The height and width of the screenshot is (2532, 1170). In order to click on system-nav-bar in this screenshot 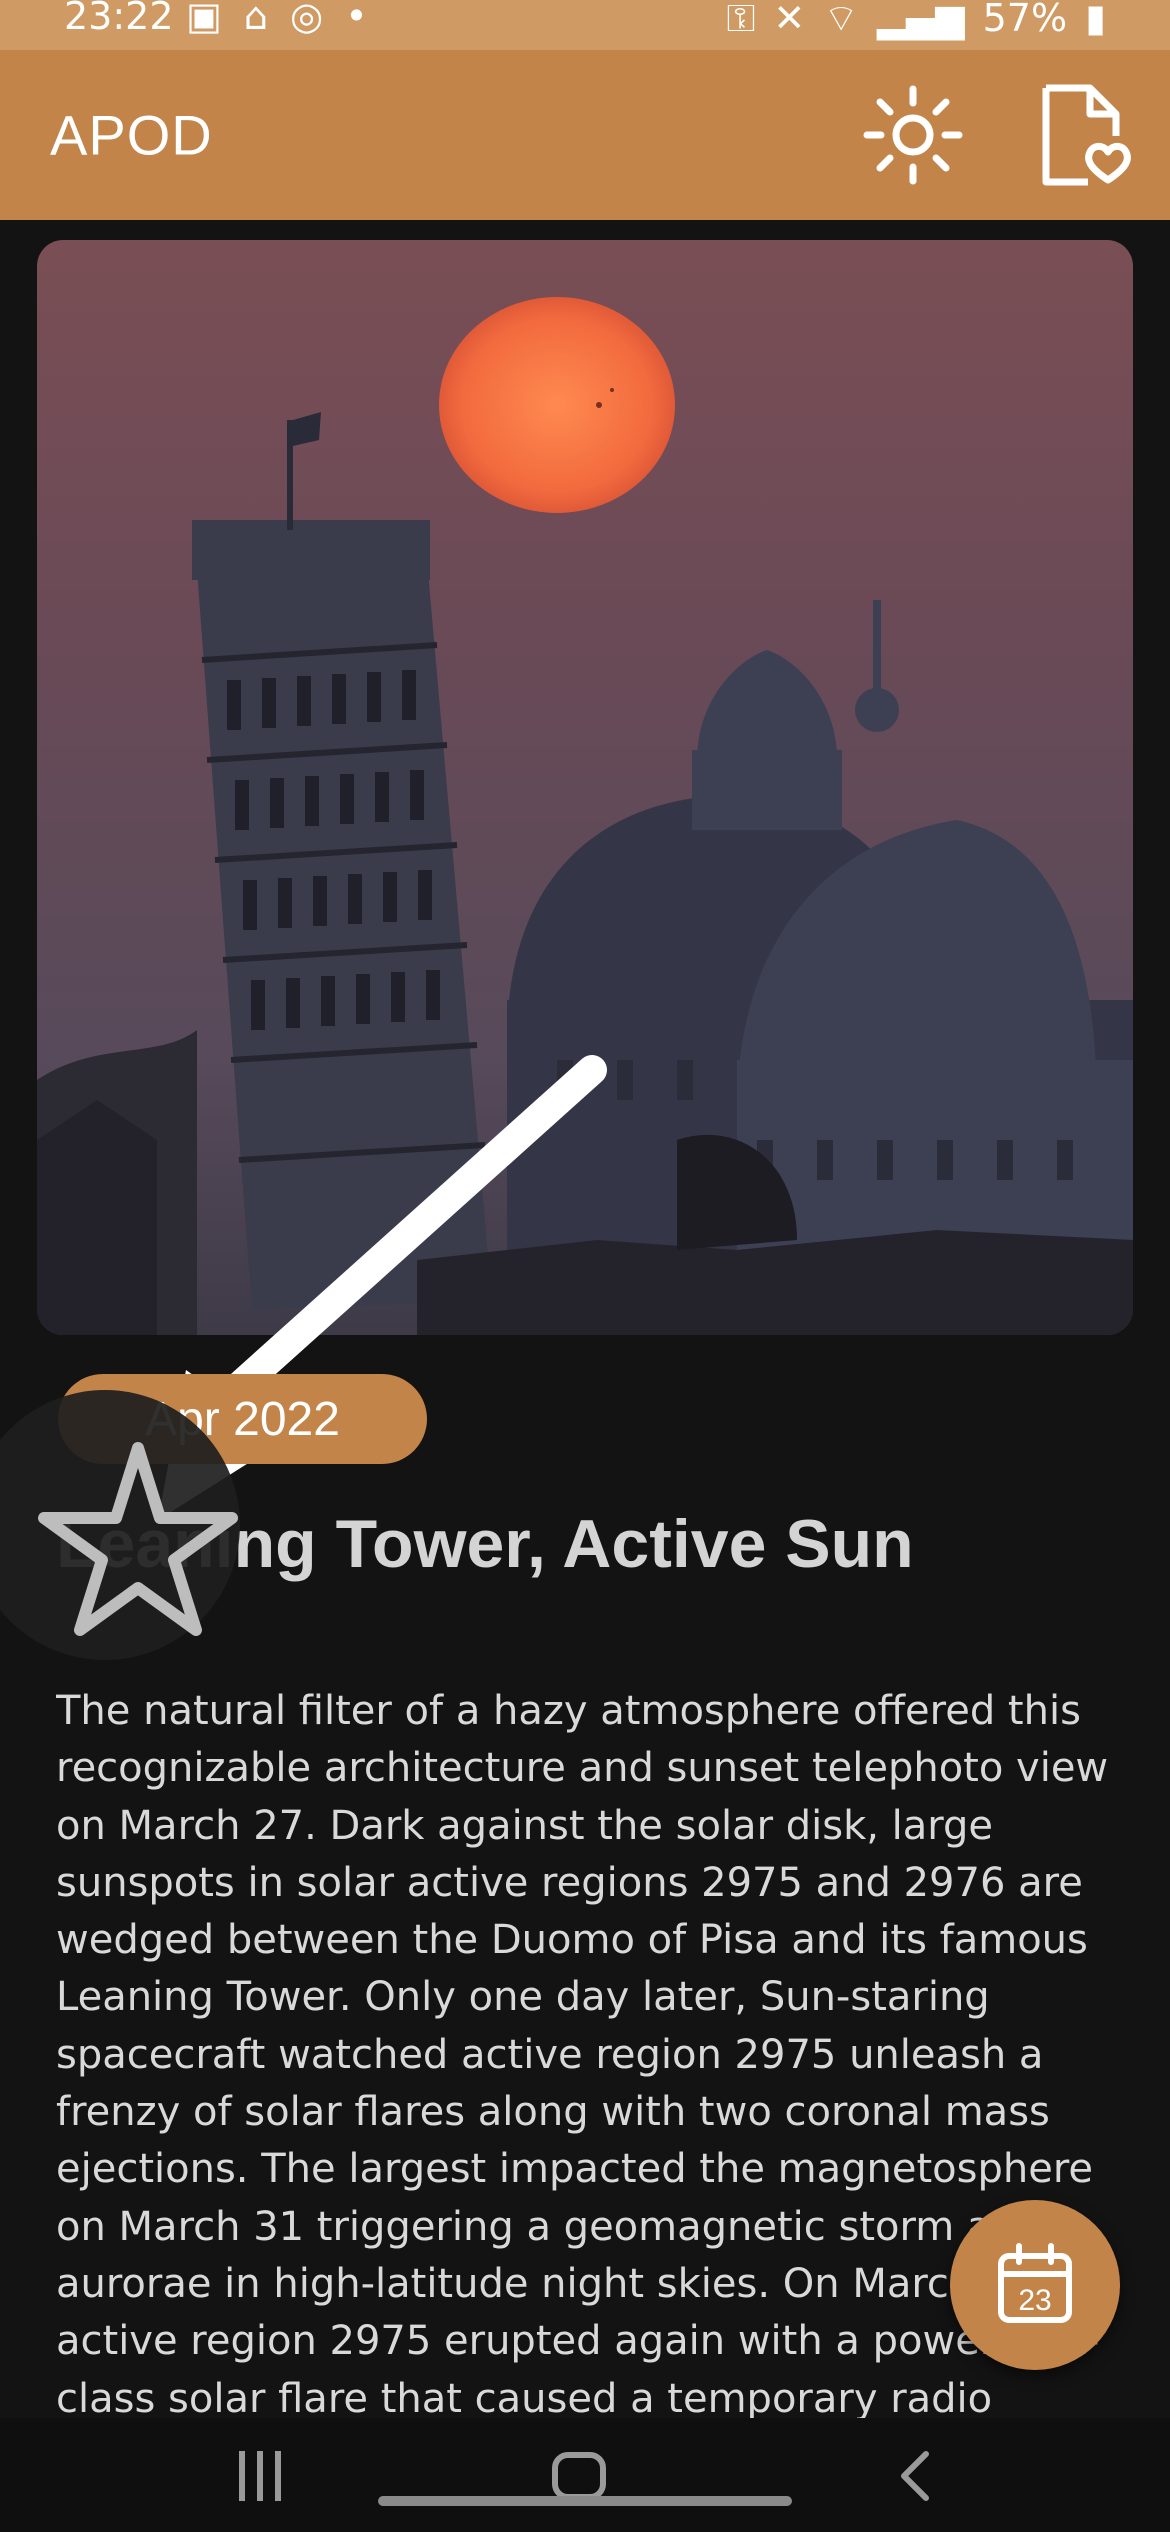, I will do `click(585, 2475)`.